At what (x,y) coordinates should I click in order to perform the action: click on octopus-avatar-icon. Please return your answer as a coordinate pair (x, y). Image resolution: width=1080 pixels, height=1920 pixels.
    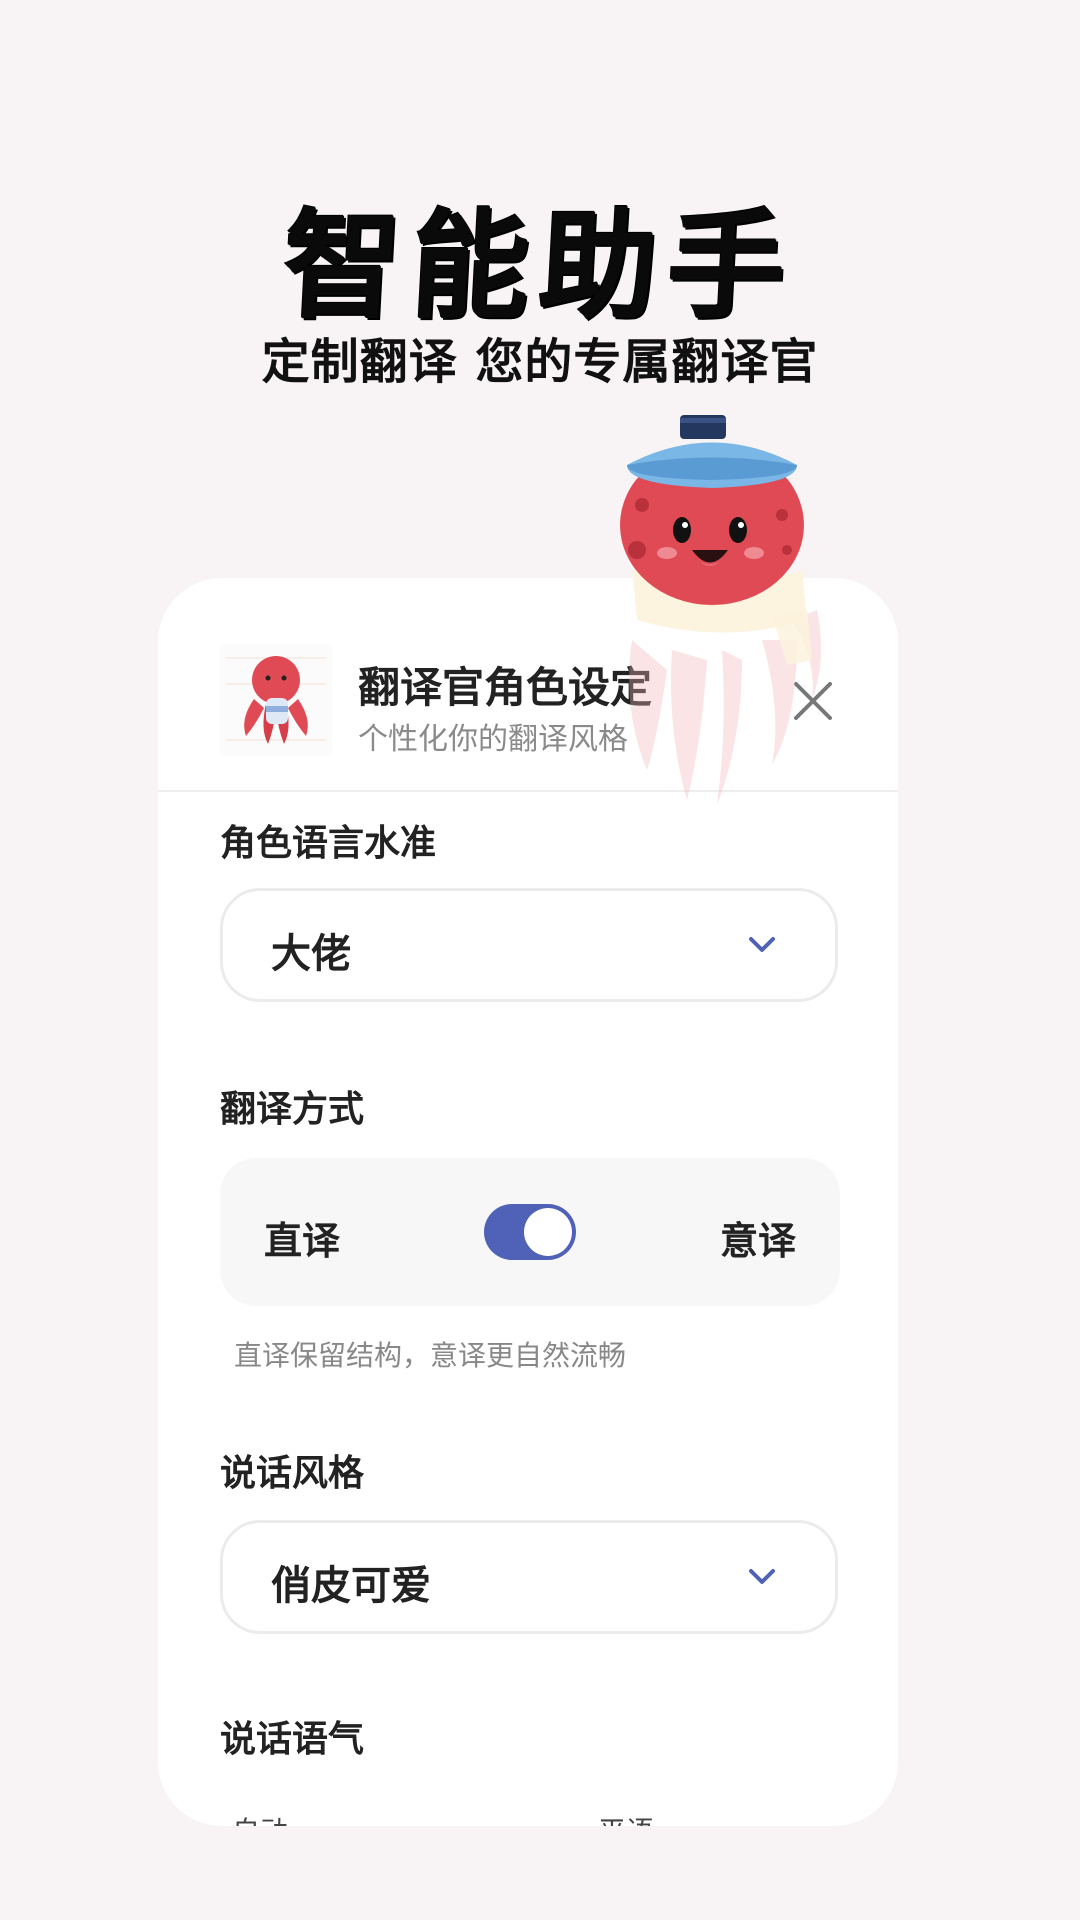
    Looking at the image, I should click on (276, 700).